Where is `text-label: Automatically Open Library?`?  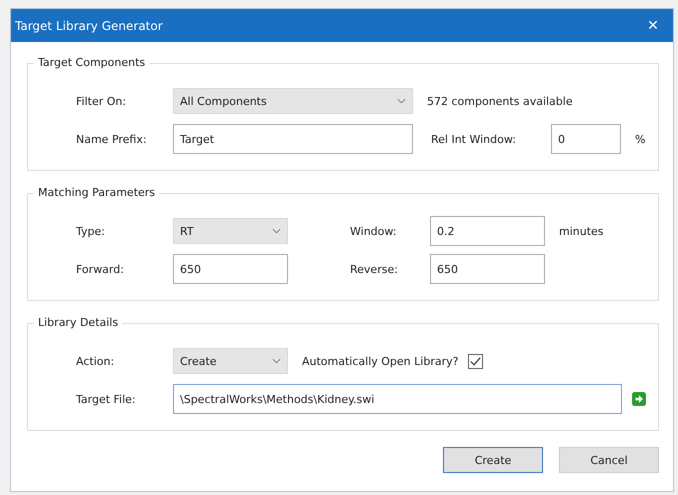
text-label: Automatically Open Library? is located at coordinates (380, 361).